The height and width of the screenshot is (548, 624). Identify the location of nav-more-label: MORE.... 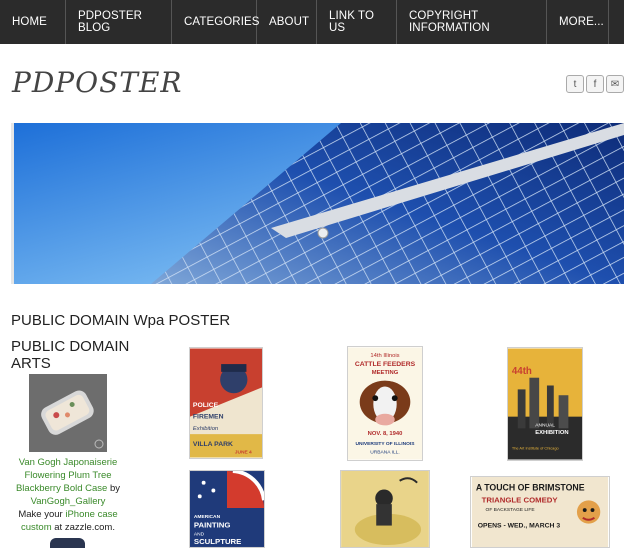
(581, 22).